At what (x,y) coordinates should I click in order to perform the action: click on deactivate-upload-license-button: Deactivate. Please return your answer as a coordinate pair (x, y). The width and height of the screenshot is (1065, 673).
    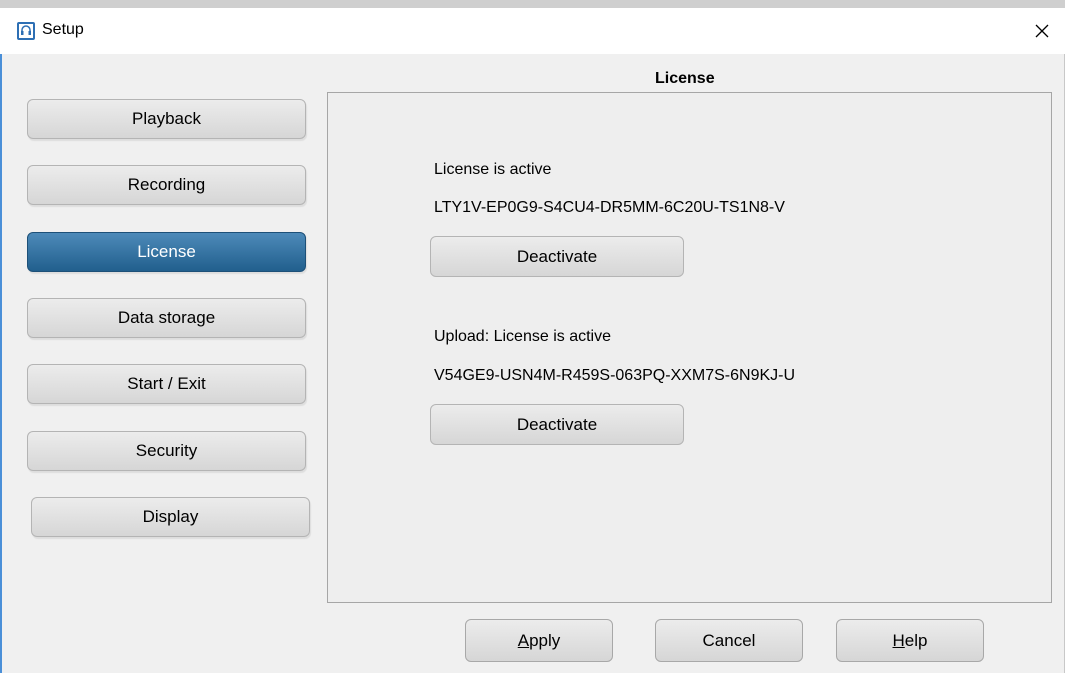
    Looking at the image, I should click on (557, 424).